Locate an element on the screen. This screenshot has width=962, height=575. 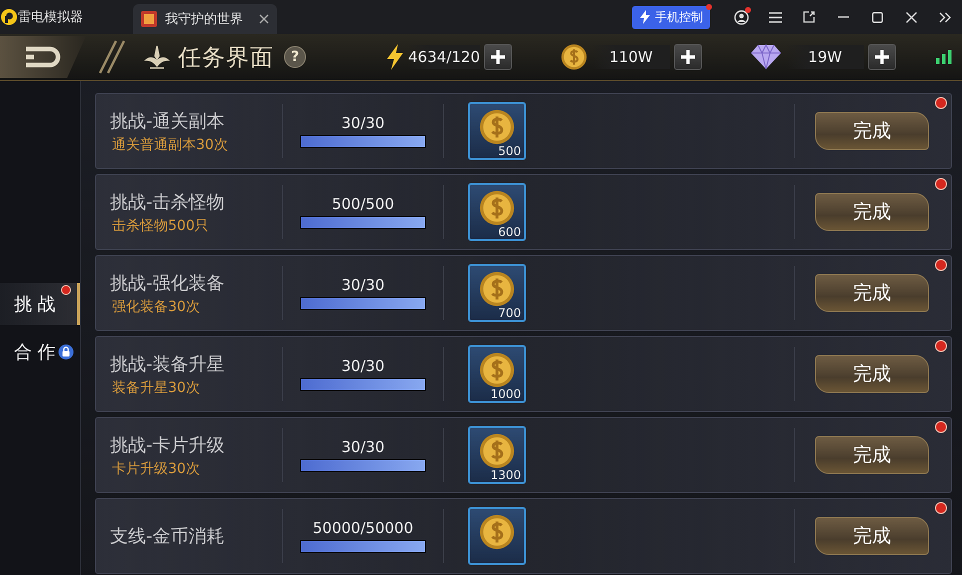
add-diamond-button is located at coordinates (882, 57).